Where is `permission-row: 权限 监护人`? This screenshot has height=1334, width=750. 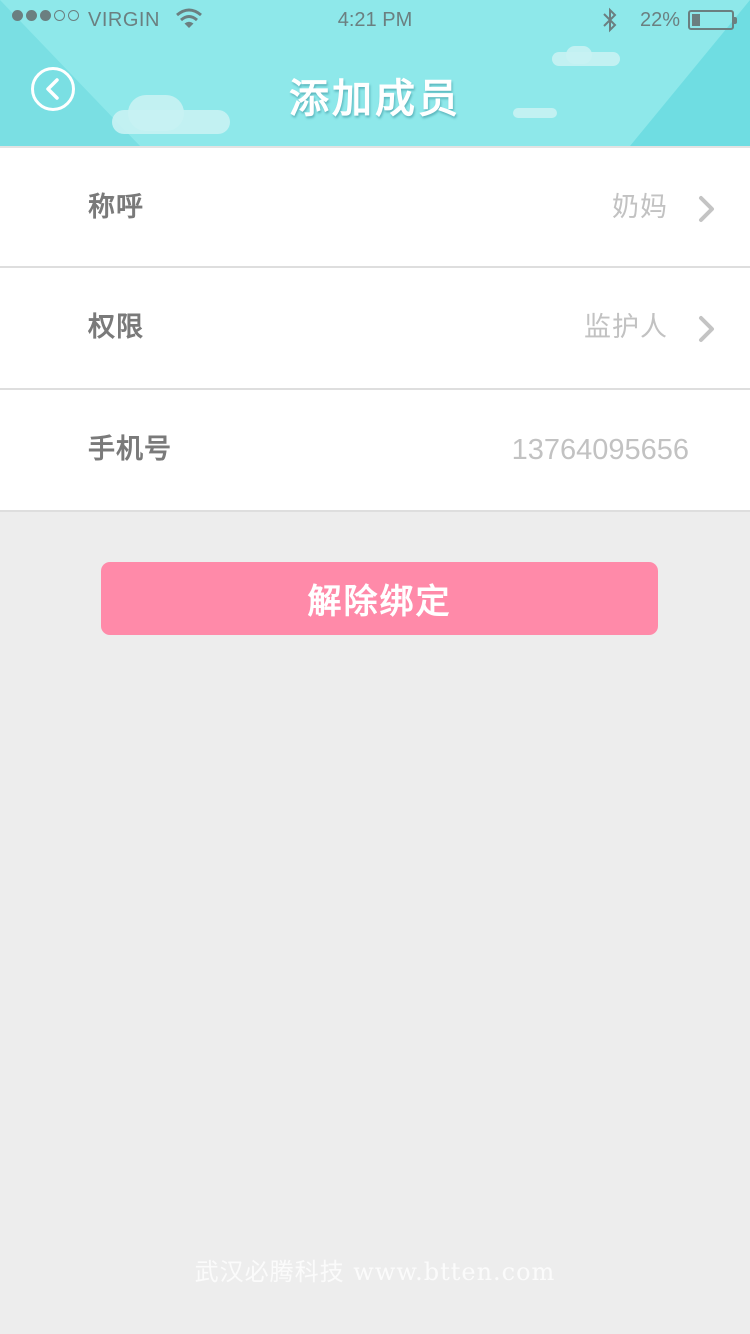 permission-row: 权限 监护人 is located at coordinates (375, 329).